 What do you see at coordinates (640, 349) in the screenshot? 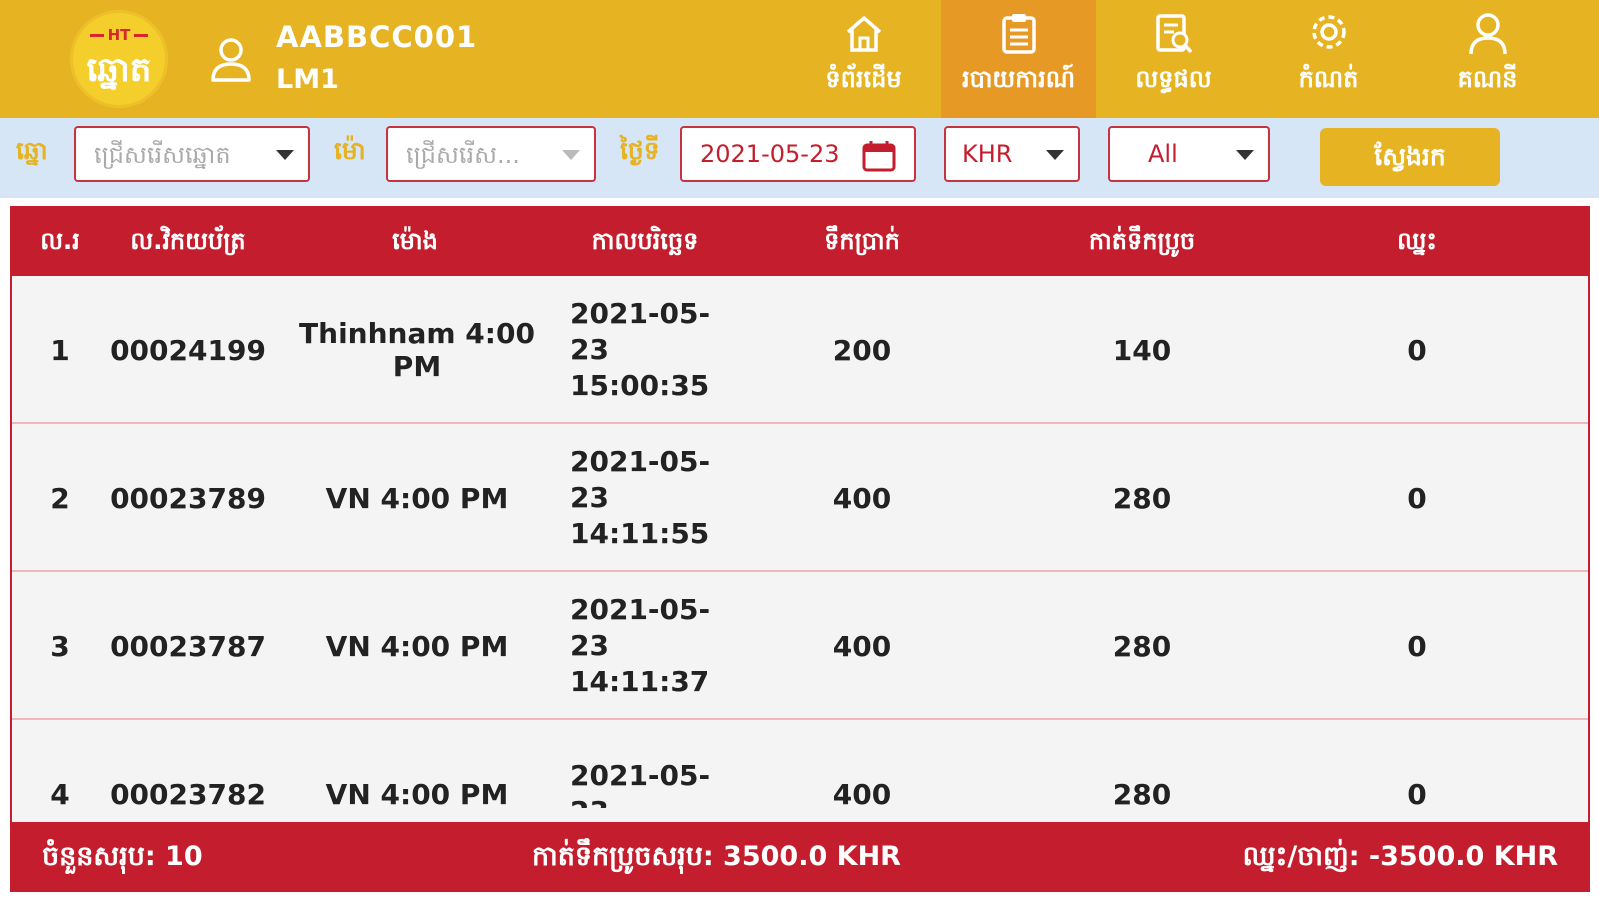
I see `cell-date-text: 2021-05- 23 15:00:35` at bounding box center [640, 349].